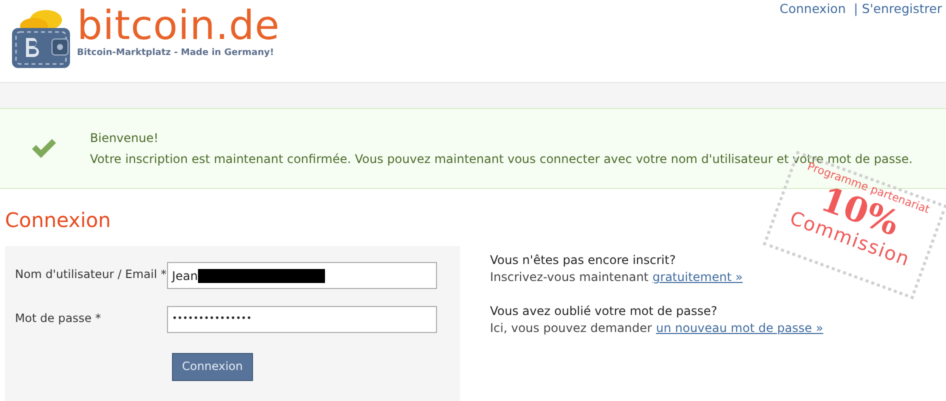 The width and height of the screenshot is (946, 401). I want to click on message-title: Bienvenue!, so click(125, 138).